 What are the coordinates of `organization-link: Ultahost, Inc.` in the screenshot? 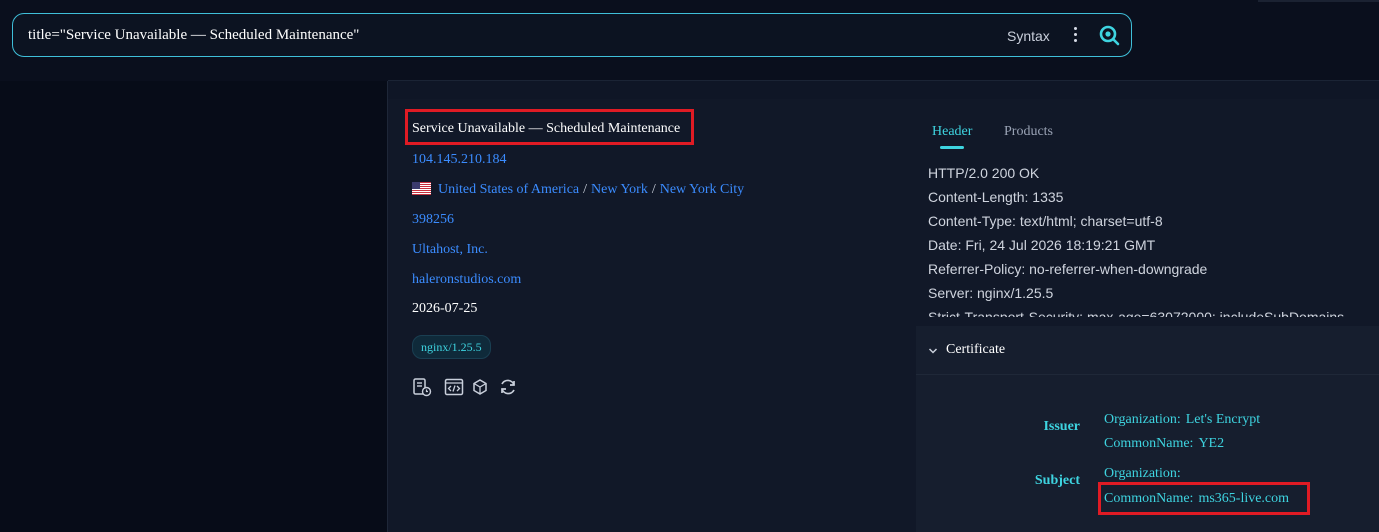 It's located at (450, 250).